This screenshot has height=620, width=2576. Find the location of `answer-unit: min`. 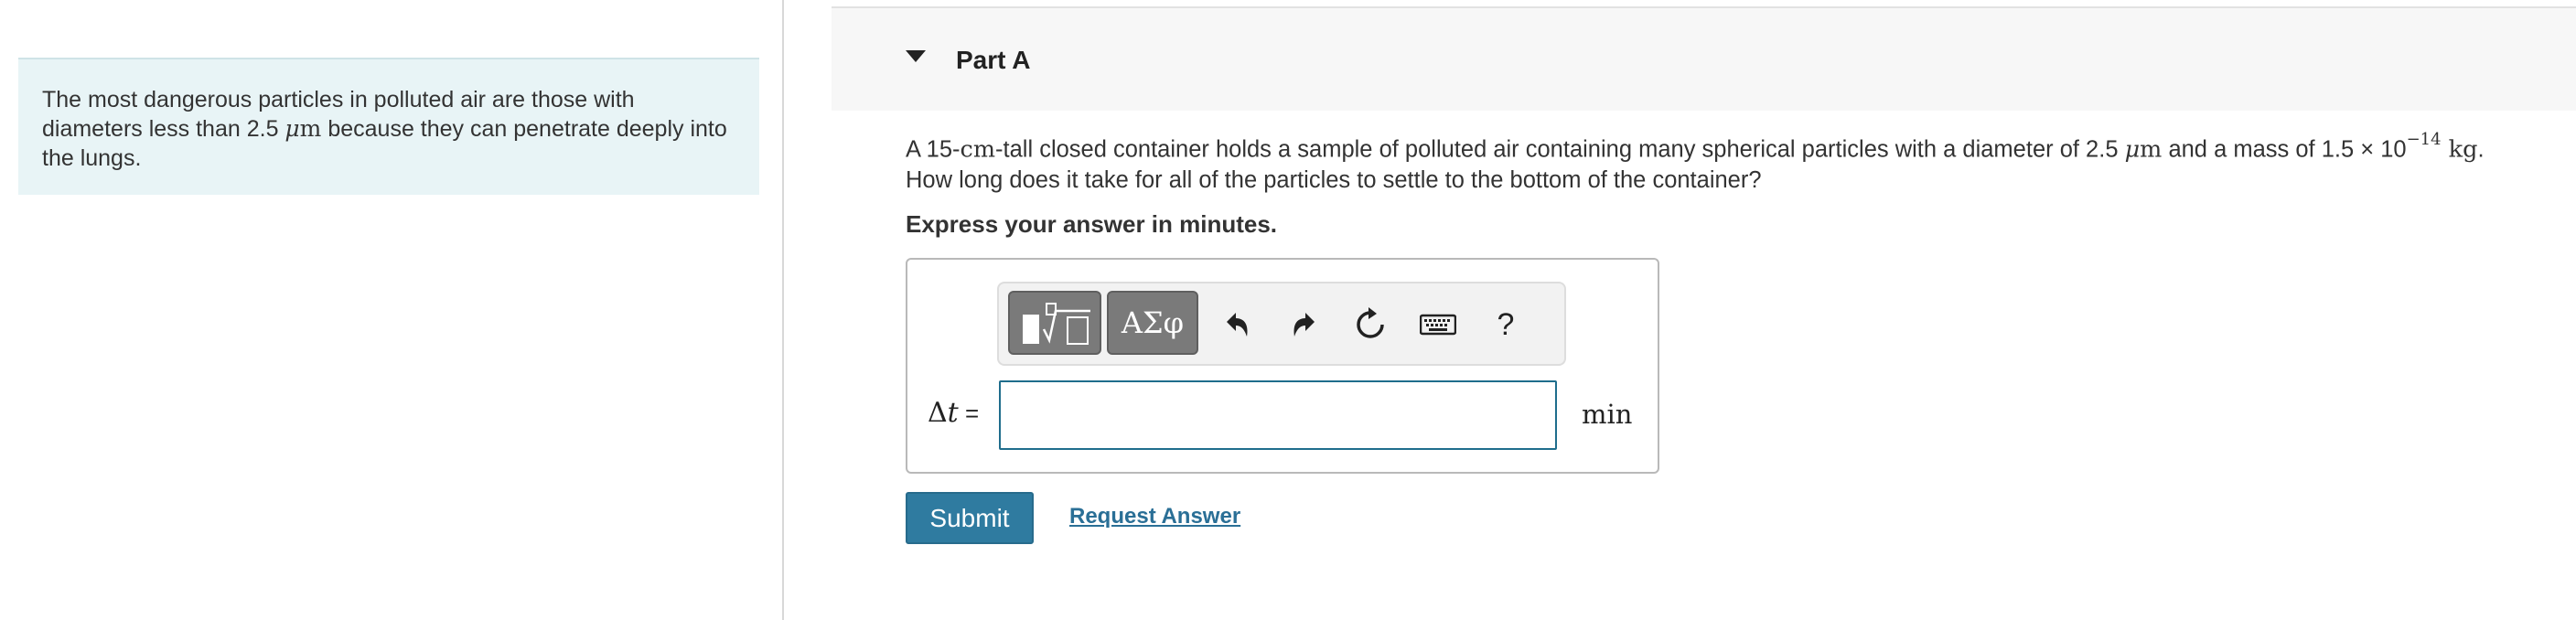

answer-unit: min is located at coordinates (1607, 414).